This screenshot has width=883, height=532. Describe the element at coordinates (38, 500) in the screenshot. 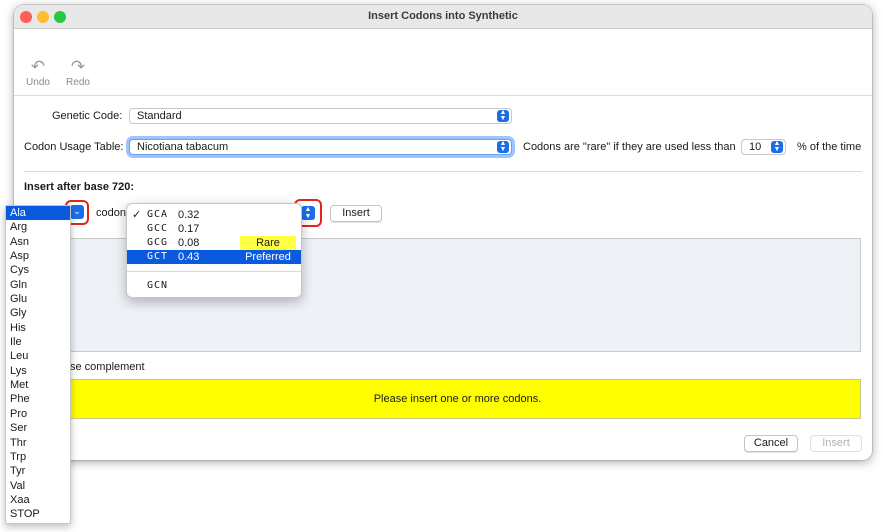

I see `amino-acid-item-xaa: Xaa` at that location.